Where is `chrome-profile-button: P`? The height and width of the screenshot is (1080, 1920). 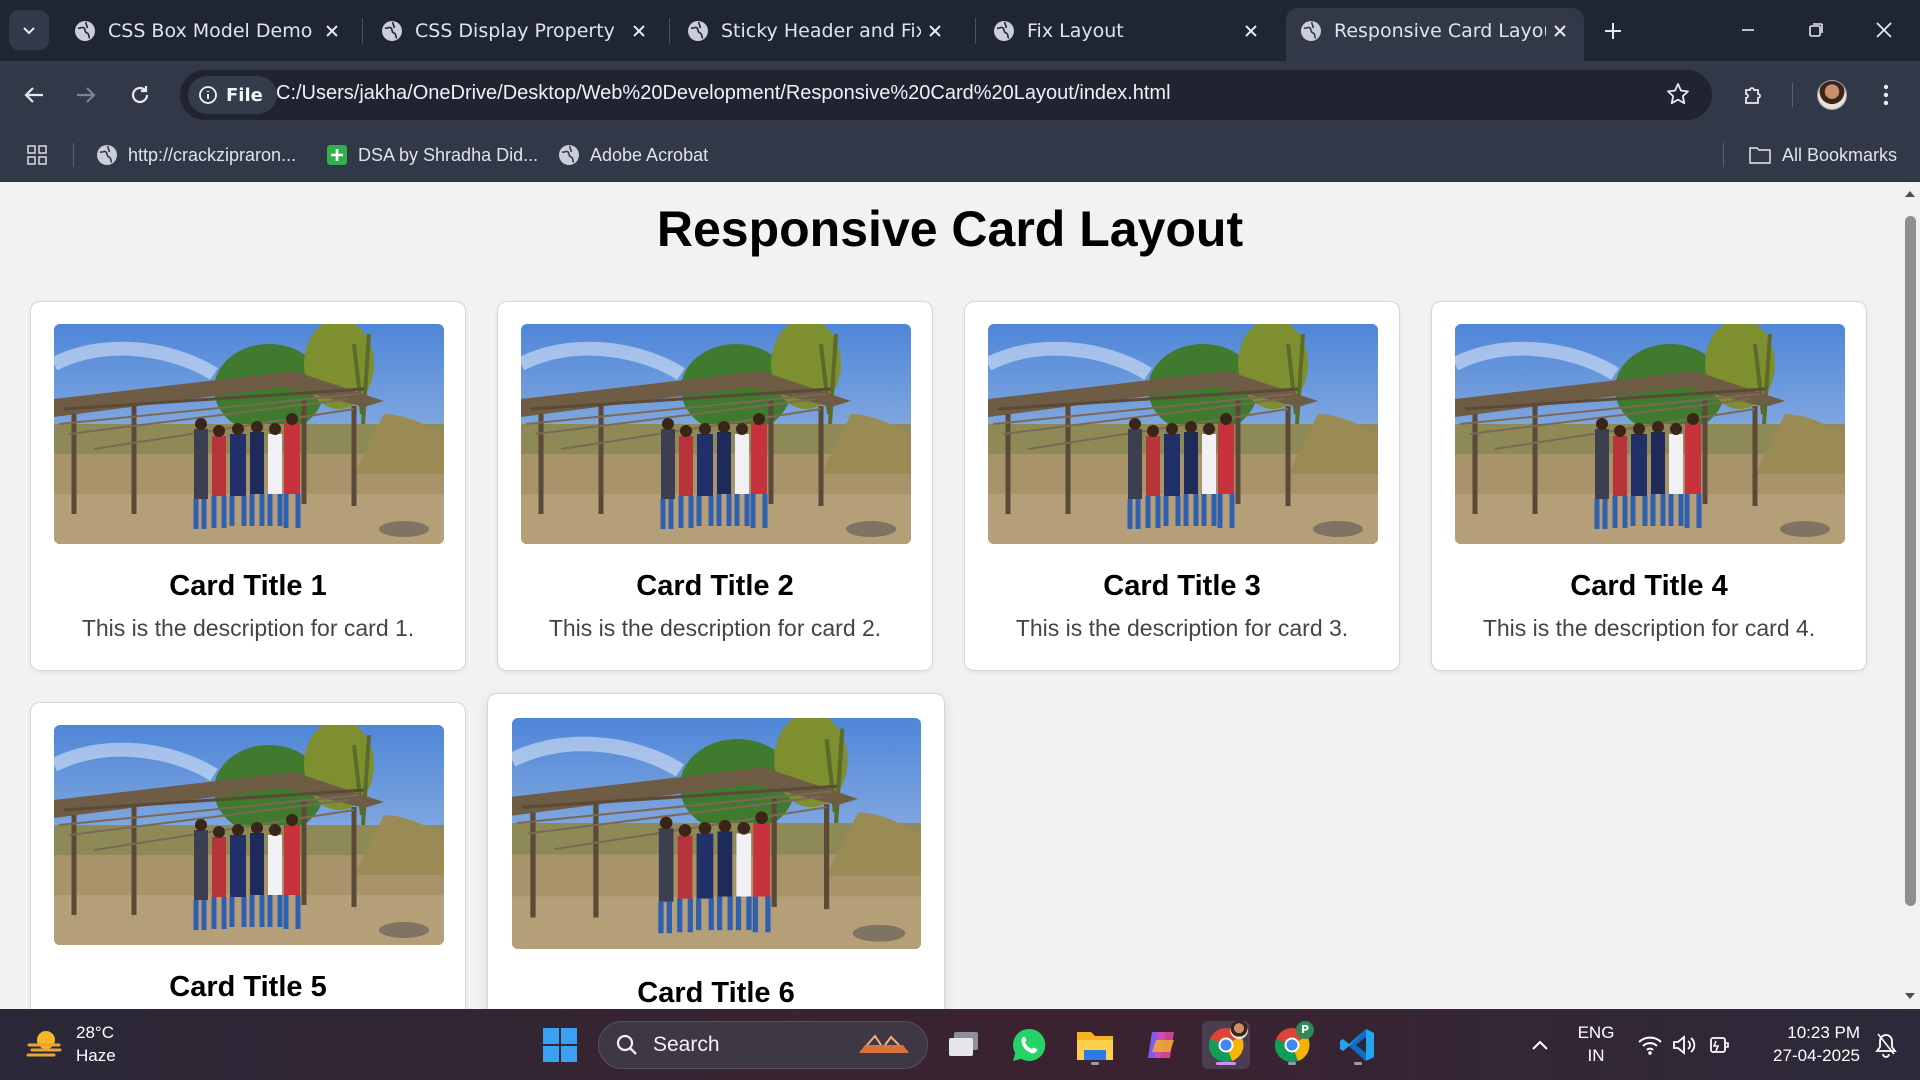
chrome-profile-button: P is located at coordinates (1292, 1045).